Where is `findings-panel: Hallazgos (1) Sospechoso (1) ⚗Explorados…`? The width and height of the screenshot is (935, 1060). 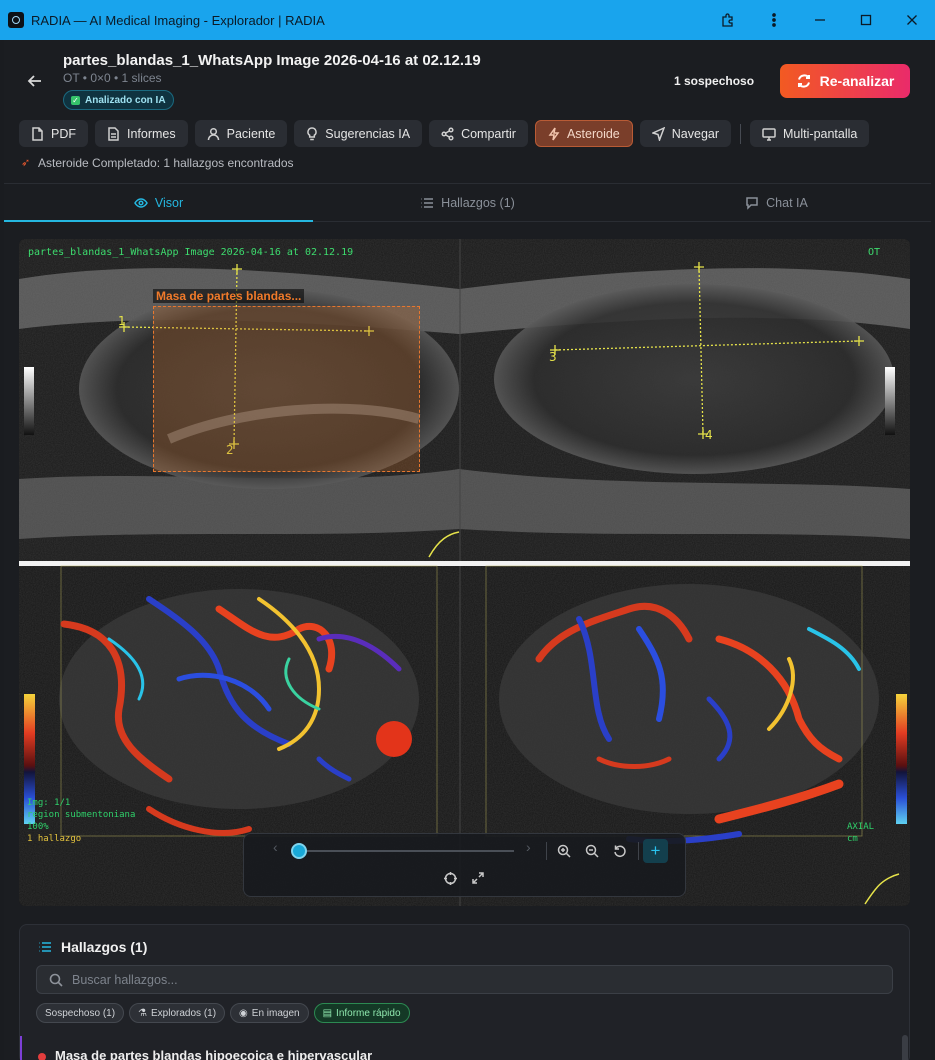 findings-panel: Hallazgos (1) Sospechoso (1) ⚗Explorados… is located at coordinates (464, 992).